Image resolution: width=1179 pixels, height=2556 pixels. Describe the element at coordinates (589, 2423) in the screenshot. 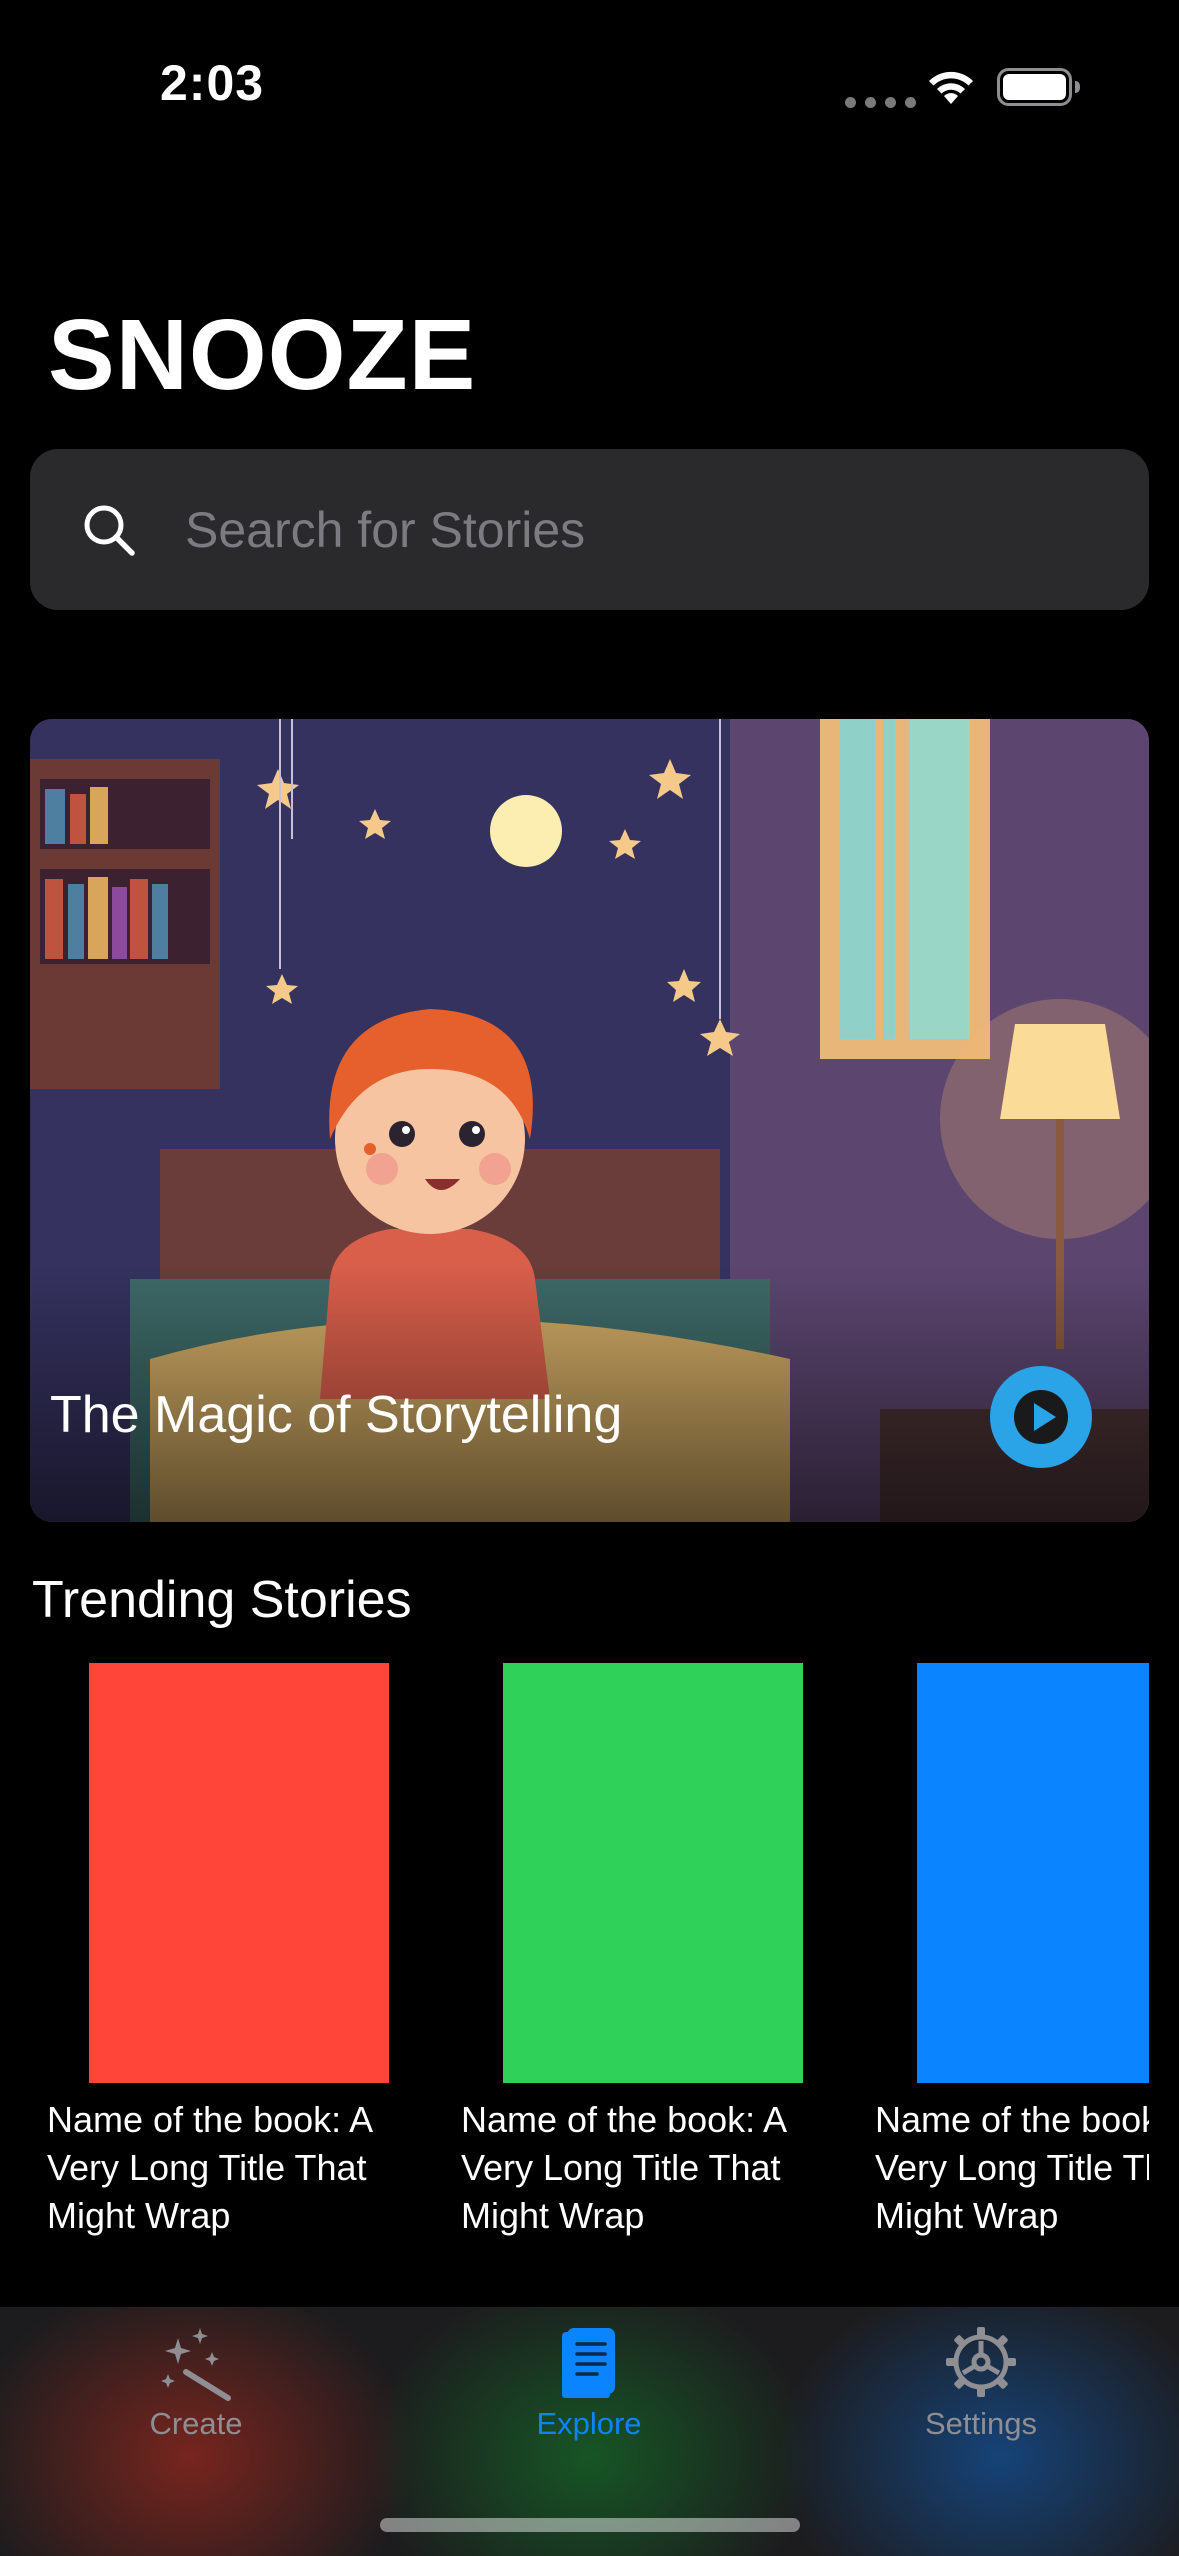

I see `tab-label: Explore` at that location.